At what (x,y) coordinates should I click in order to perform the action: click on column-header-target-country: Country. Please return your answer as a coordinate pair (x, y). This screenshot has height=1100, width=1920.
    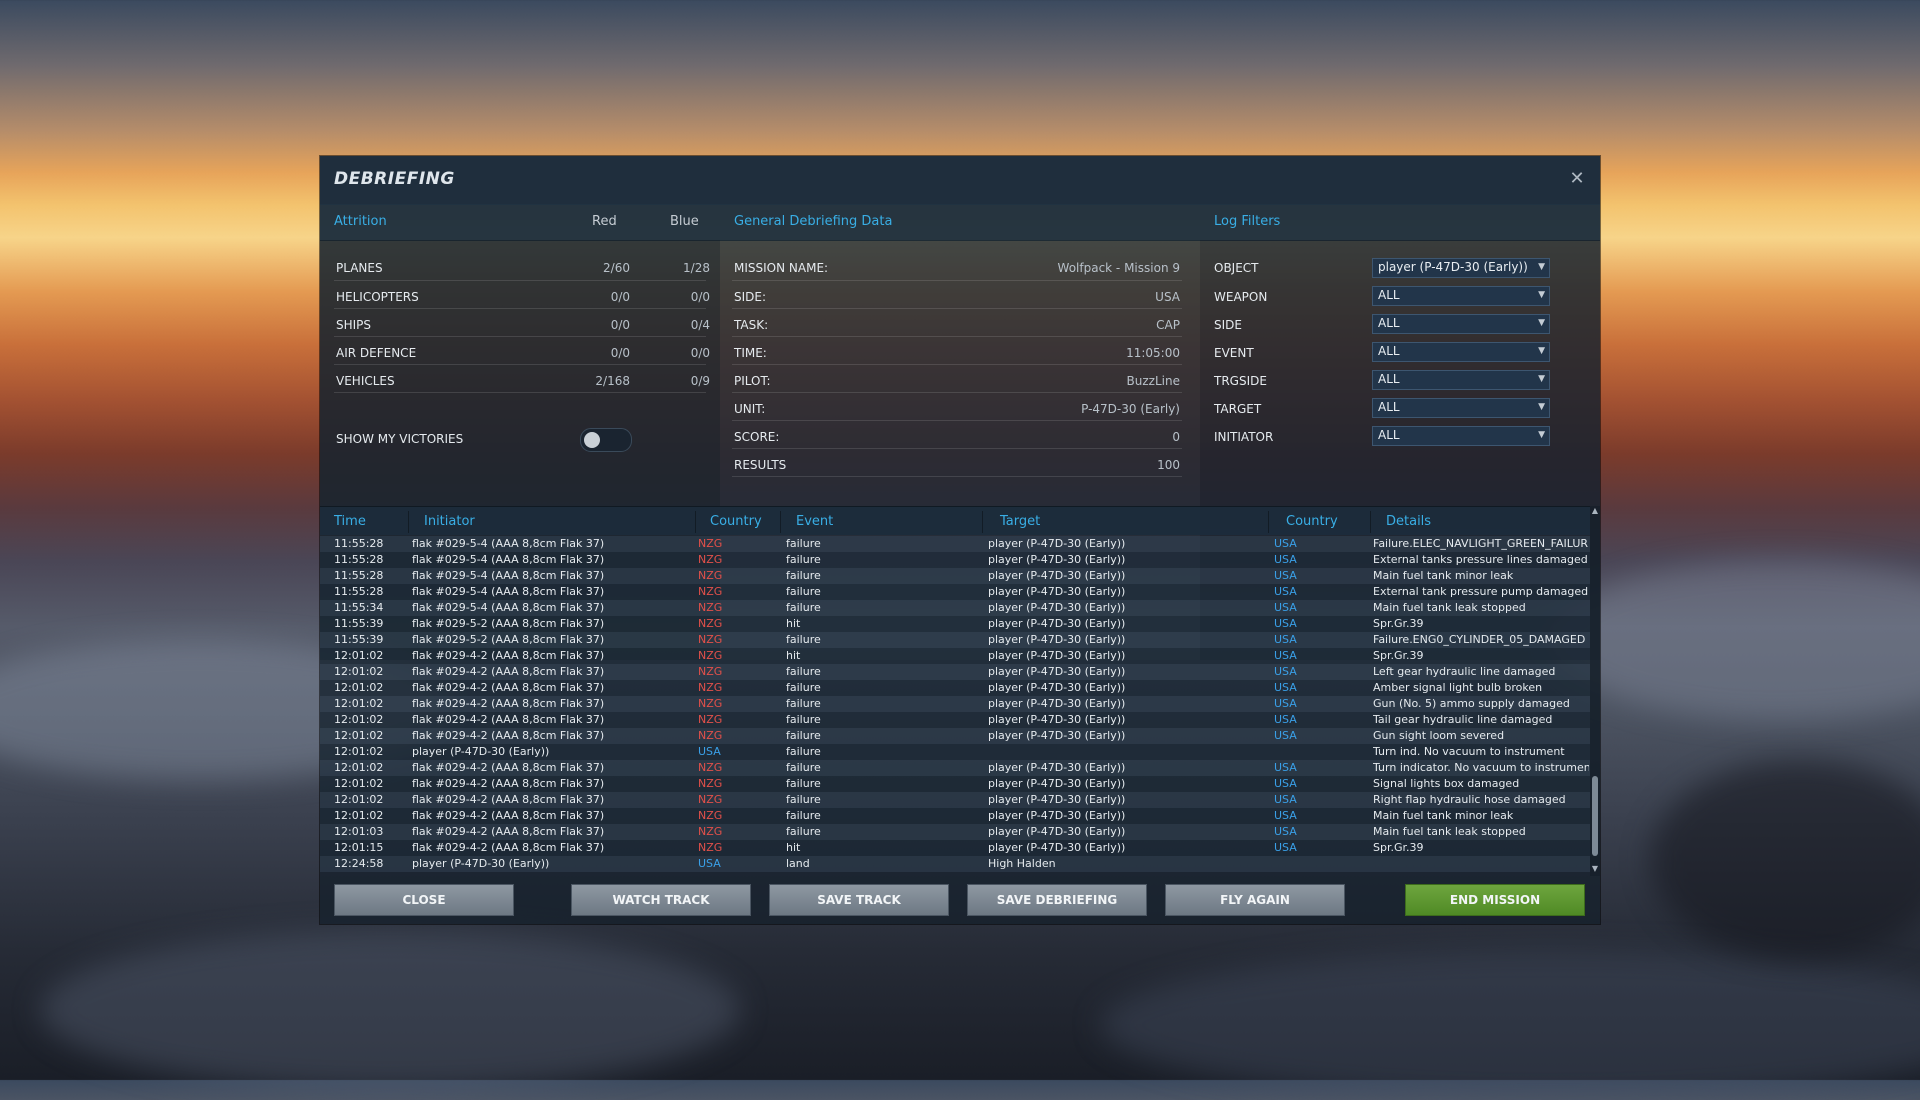
    Looking at the image, I should click on (1312, 521).